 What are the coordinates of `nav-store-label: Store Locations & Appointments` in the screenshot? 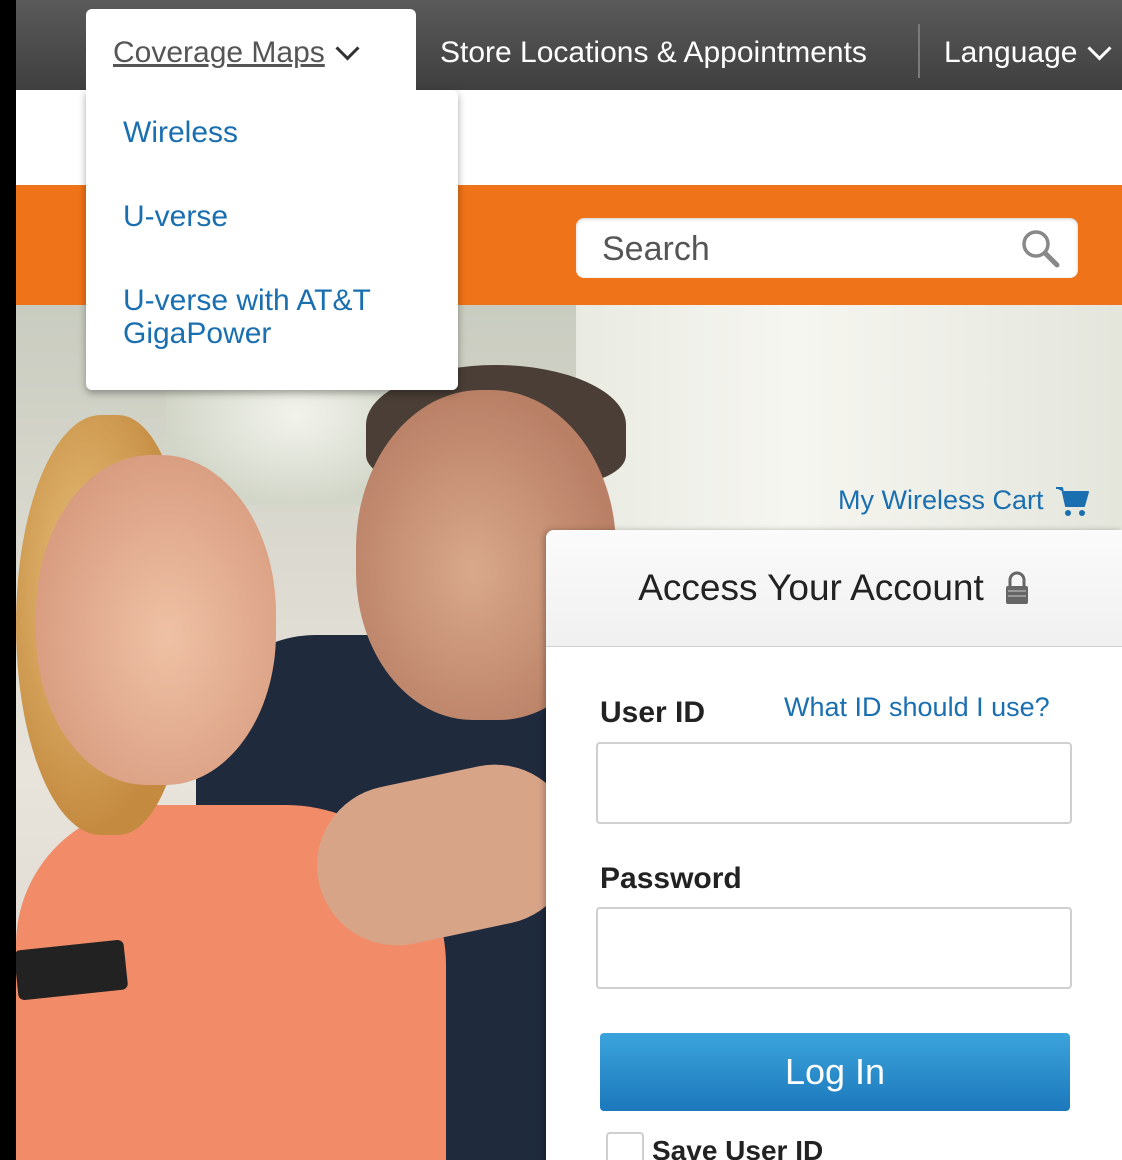 It's located at (653, 52).